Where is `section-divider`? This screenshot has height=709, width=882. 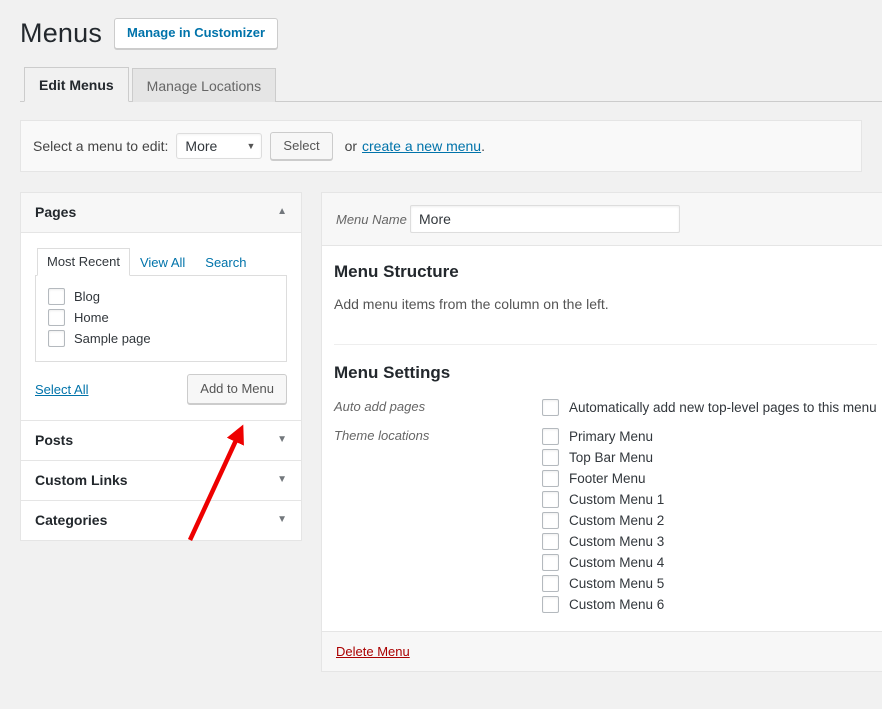
section-divider is located at coordinates (605, 345).